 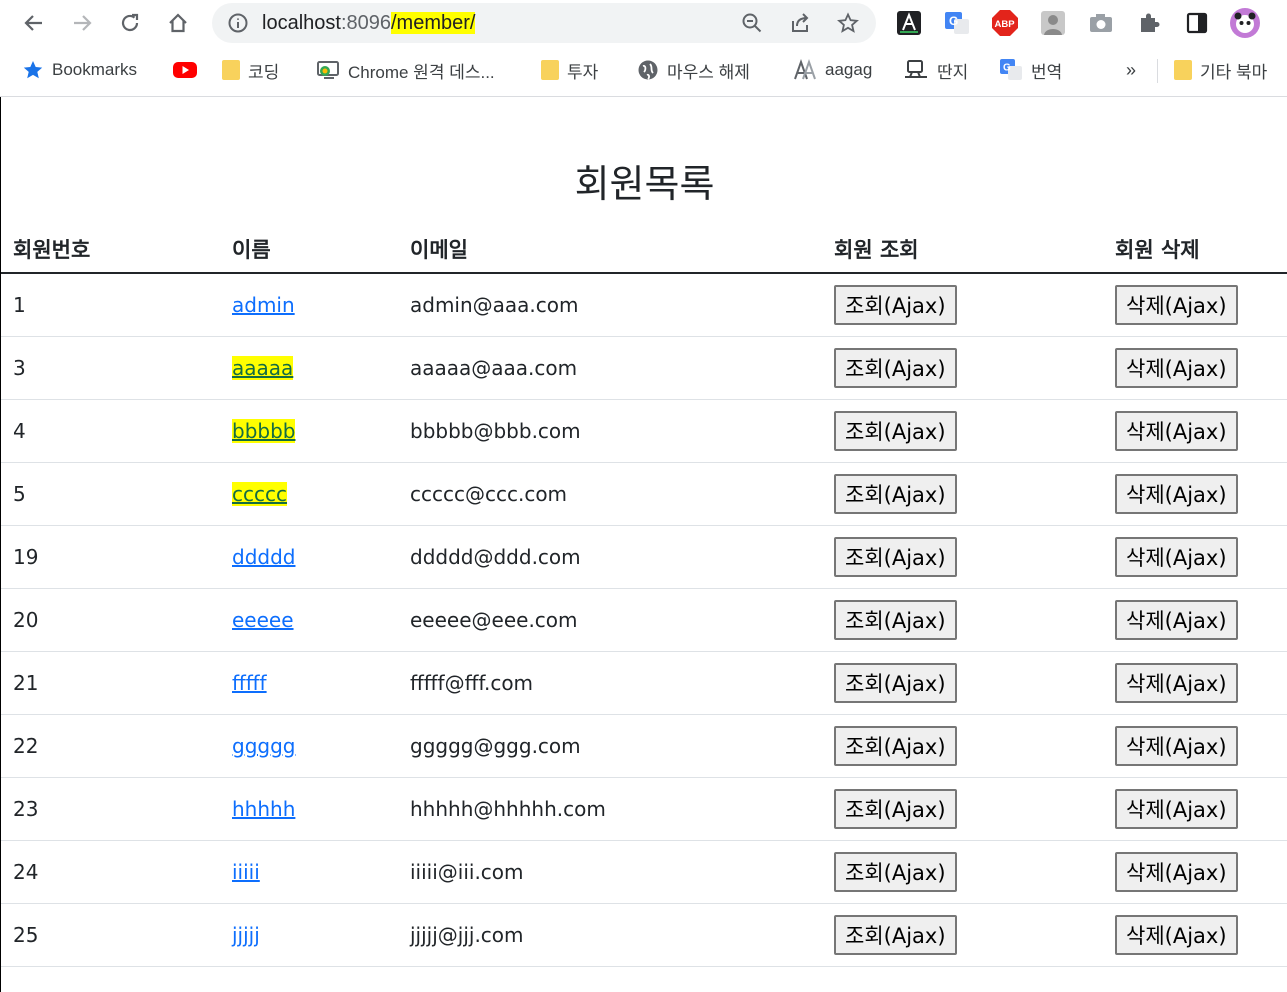 I want to click on home-button, so click(x=178, y=23).